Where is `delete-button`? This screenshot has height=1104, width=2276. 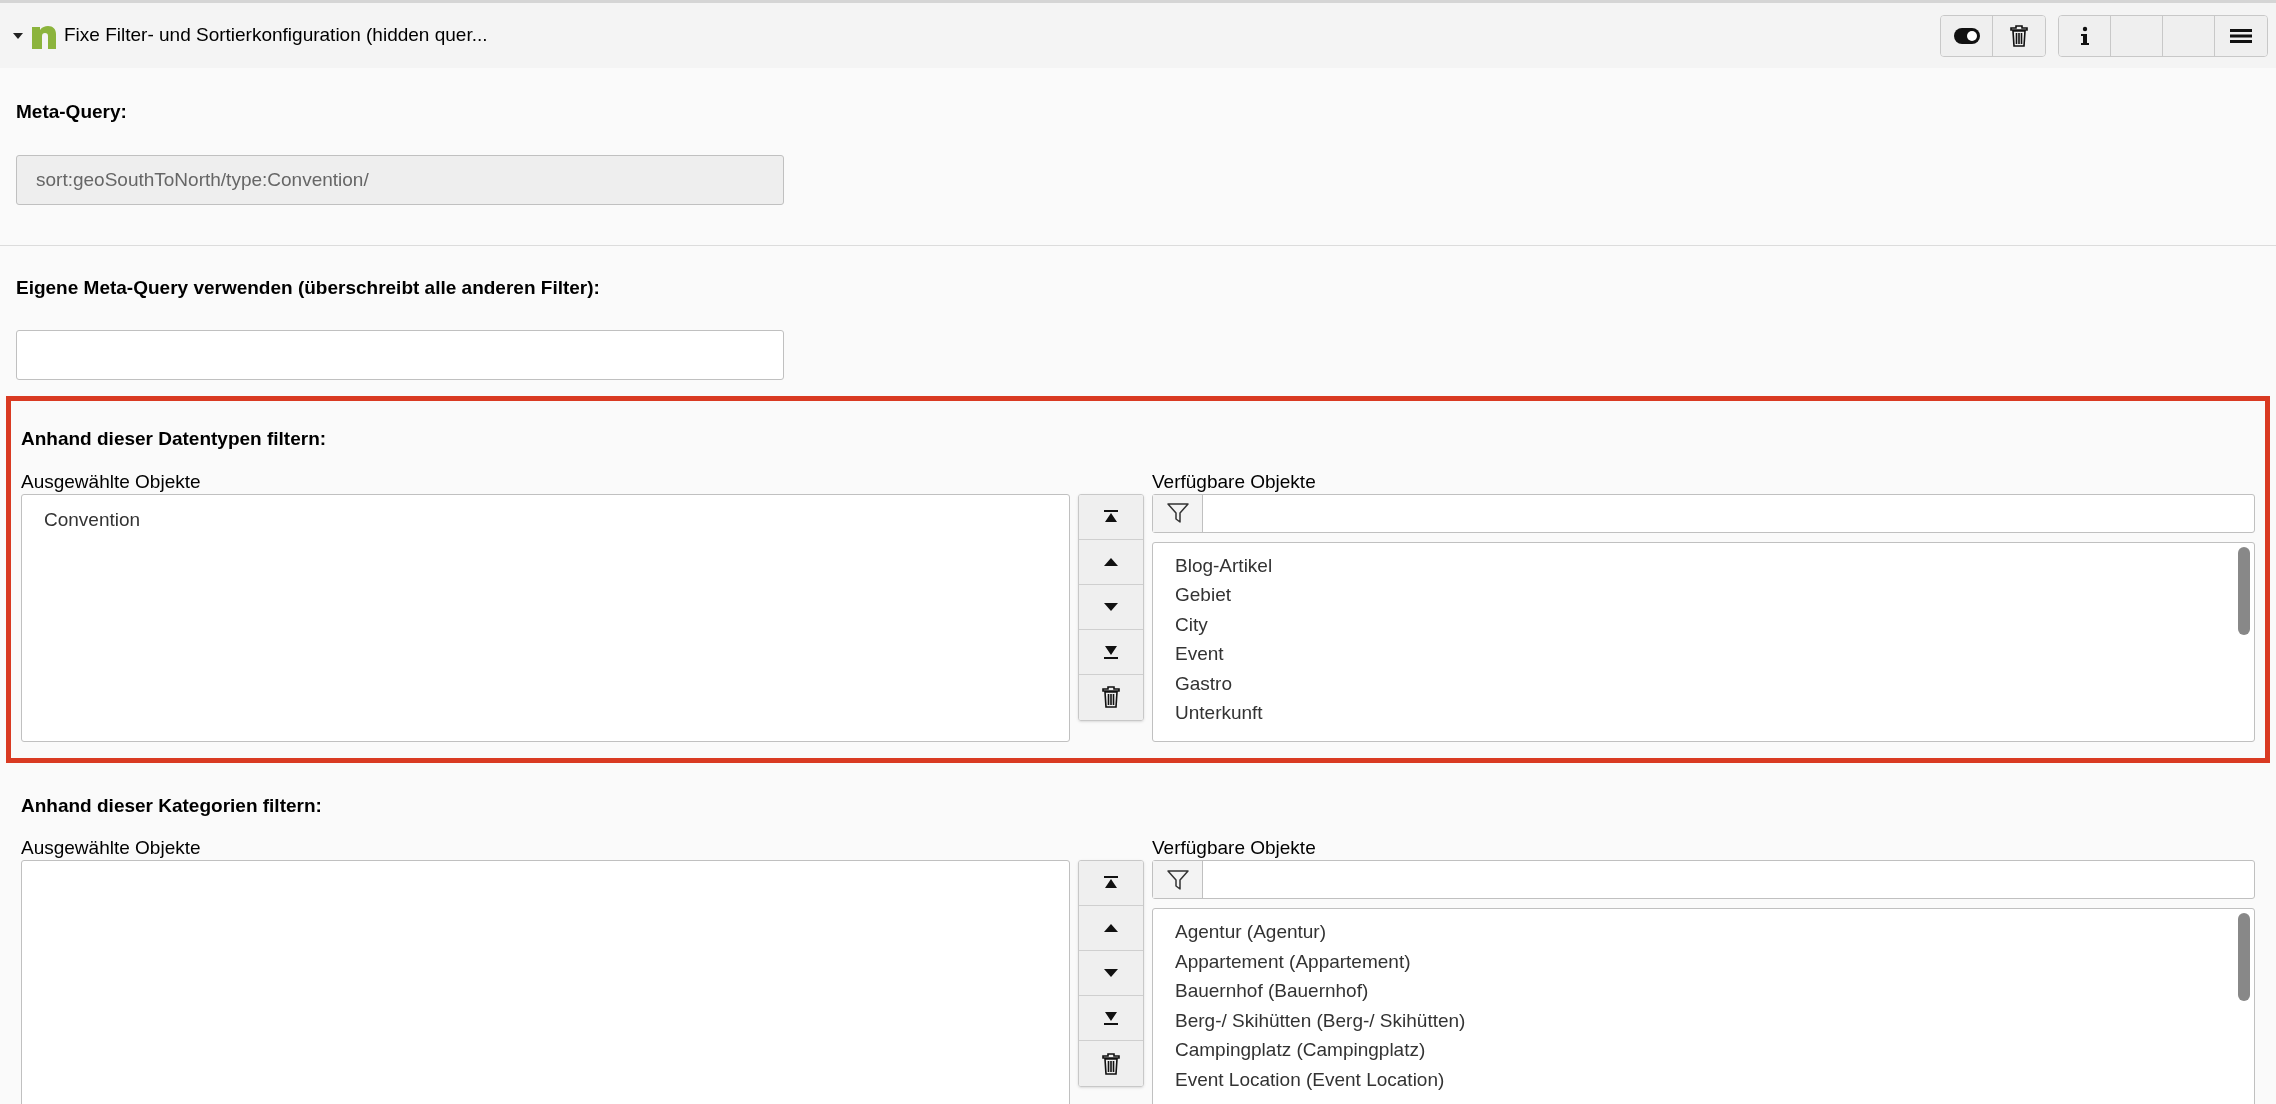 delete-button is located at coordinates (2019, 35).